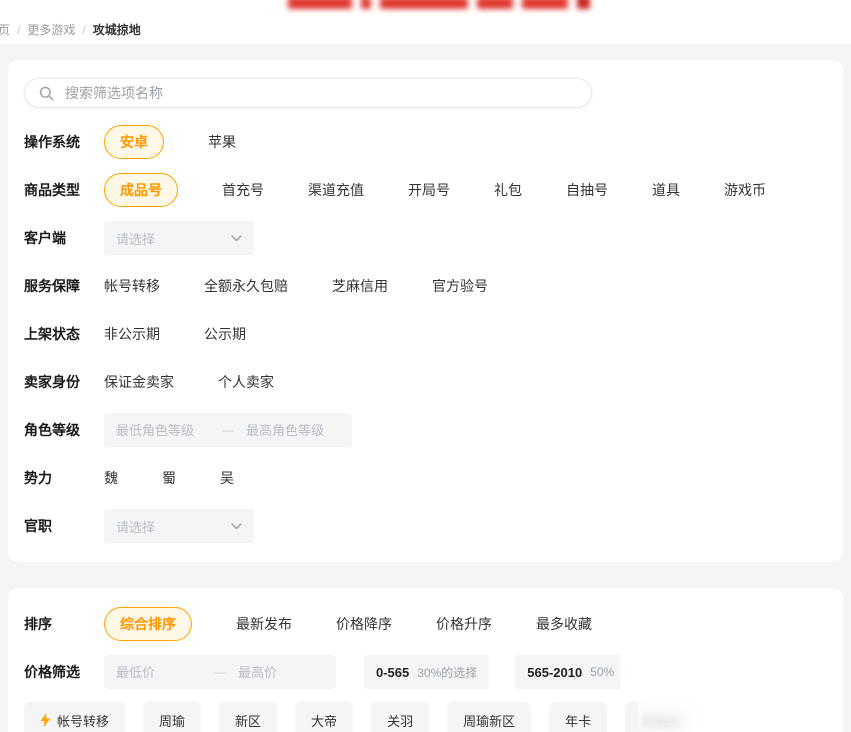 The width and height of the screenshot is (851, 732). What do you see at coordinates (264, 624) in the screenshot?
I see `sort-option-newest: 最新发布` at bounding box center [264, 624].